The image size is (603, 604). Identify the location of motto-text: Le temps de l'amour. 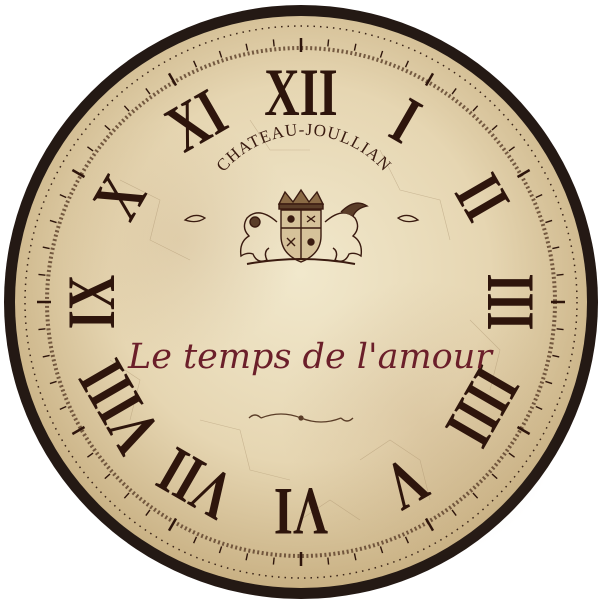
(310, 357).